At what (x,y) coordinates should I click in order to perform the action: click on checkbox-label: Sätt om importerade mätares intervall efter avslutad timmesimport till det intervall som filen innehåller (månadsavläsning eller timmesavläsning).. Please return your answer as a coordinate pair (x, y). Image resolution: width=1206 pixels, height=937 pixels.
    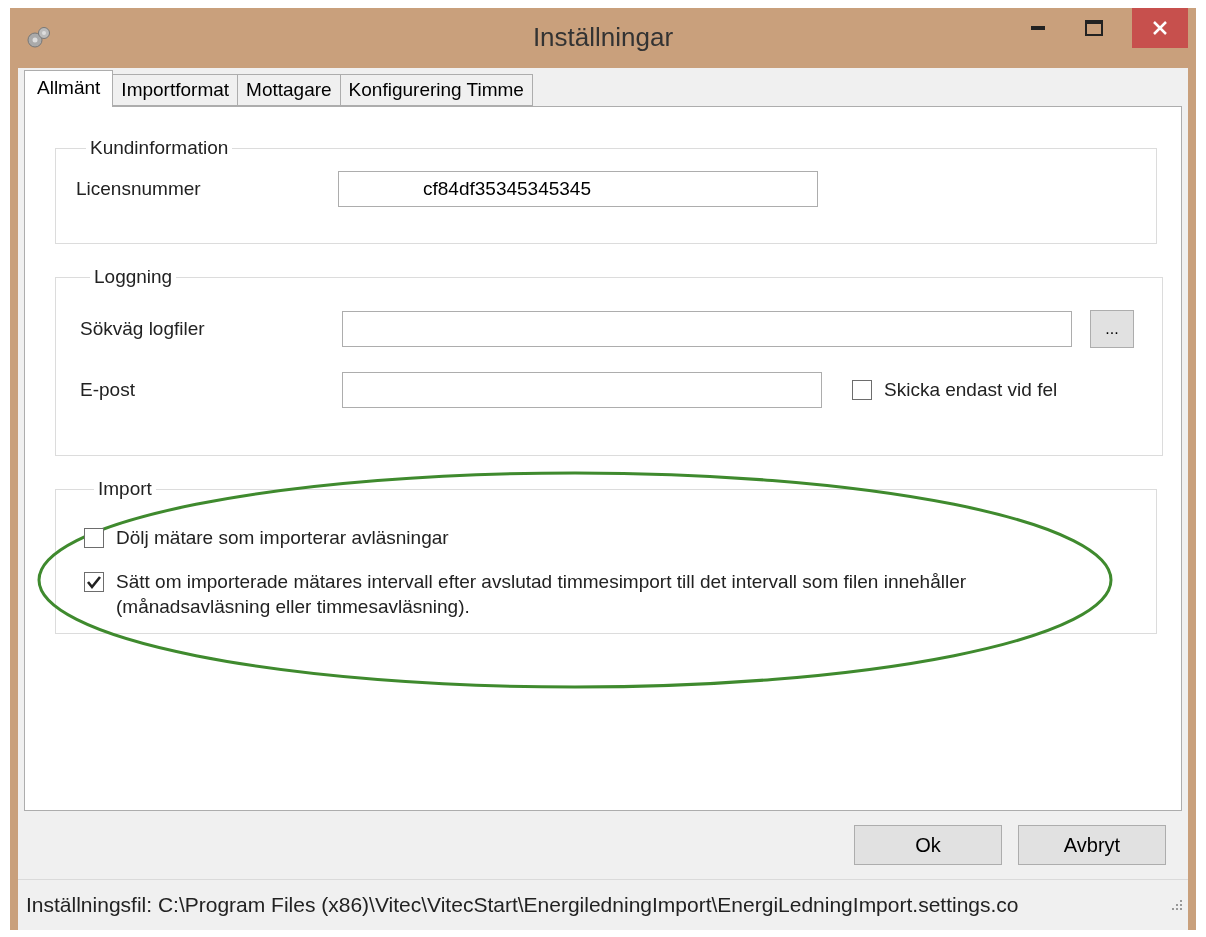
    Looking at the image, I should click on (542, 594).